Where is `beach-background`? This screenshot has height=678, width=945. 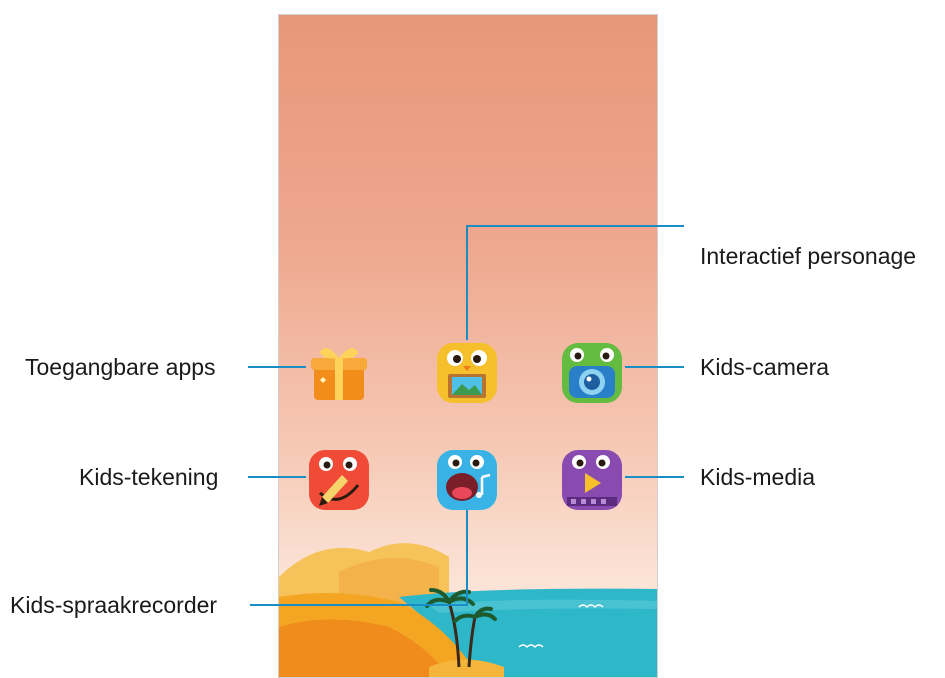
beach-background is located at coordinates (468, 610).